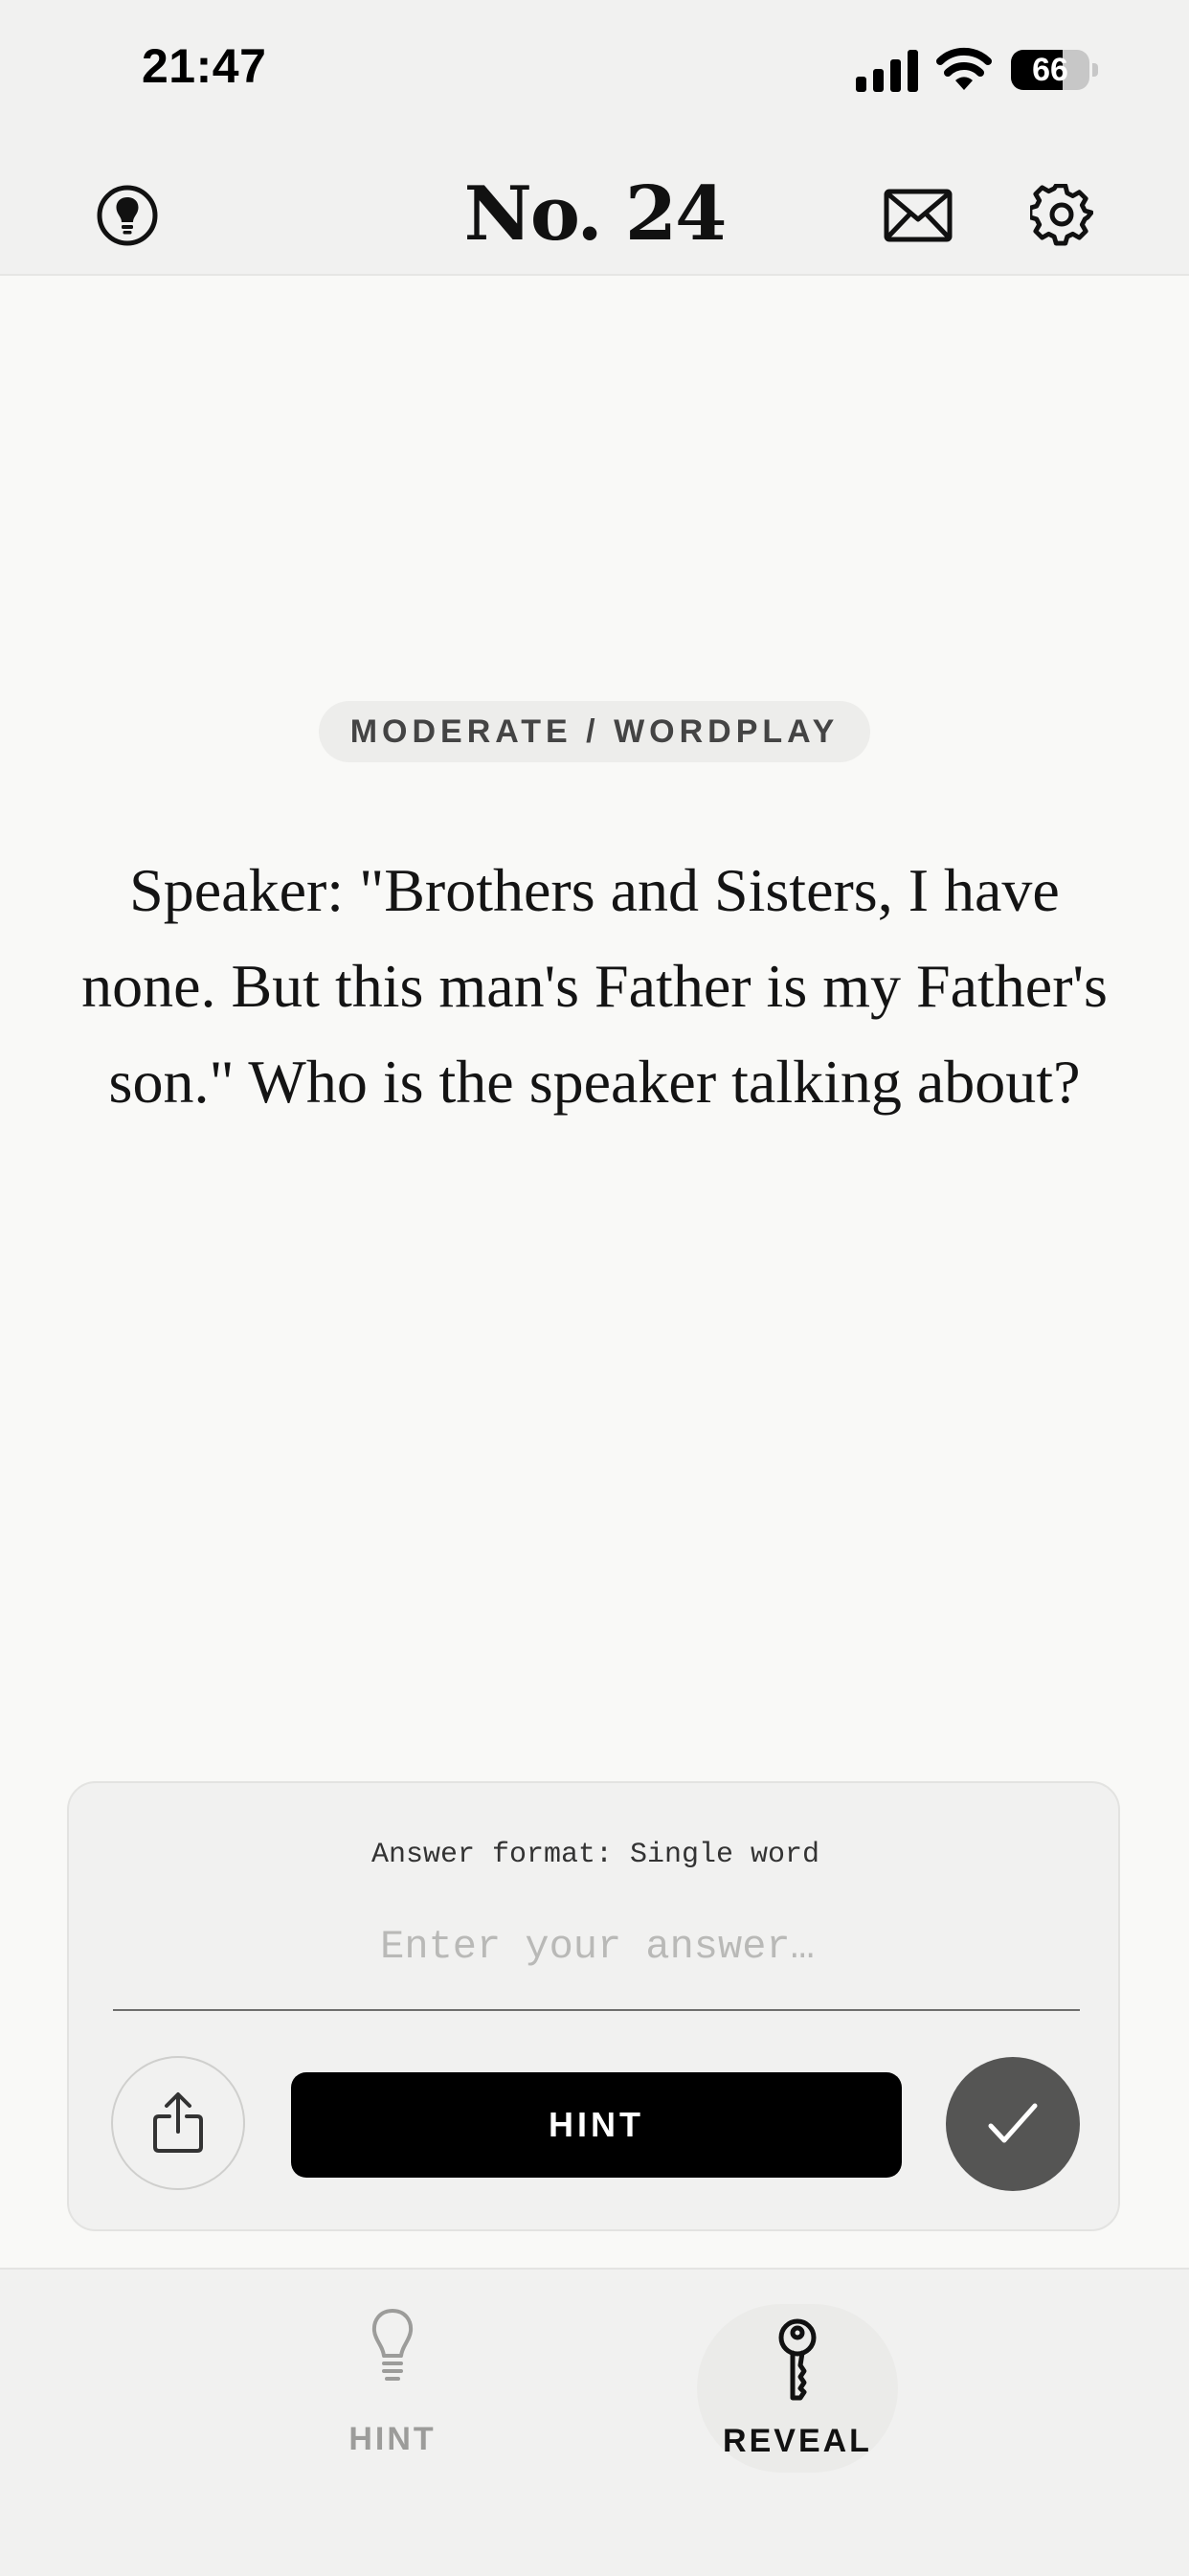 Image resolution: width=1189 pixels, height=2576 pixels. I want to click on category-badge: MODERATE / WORDPLAY, so click(594, 731).